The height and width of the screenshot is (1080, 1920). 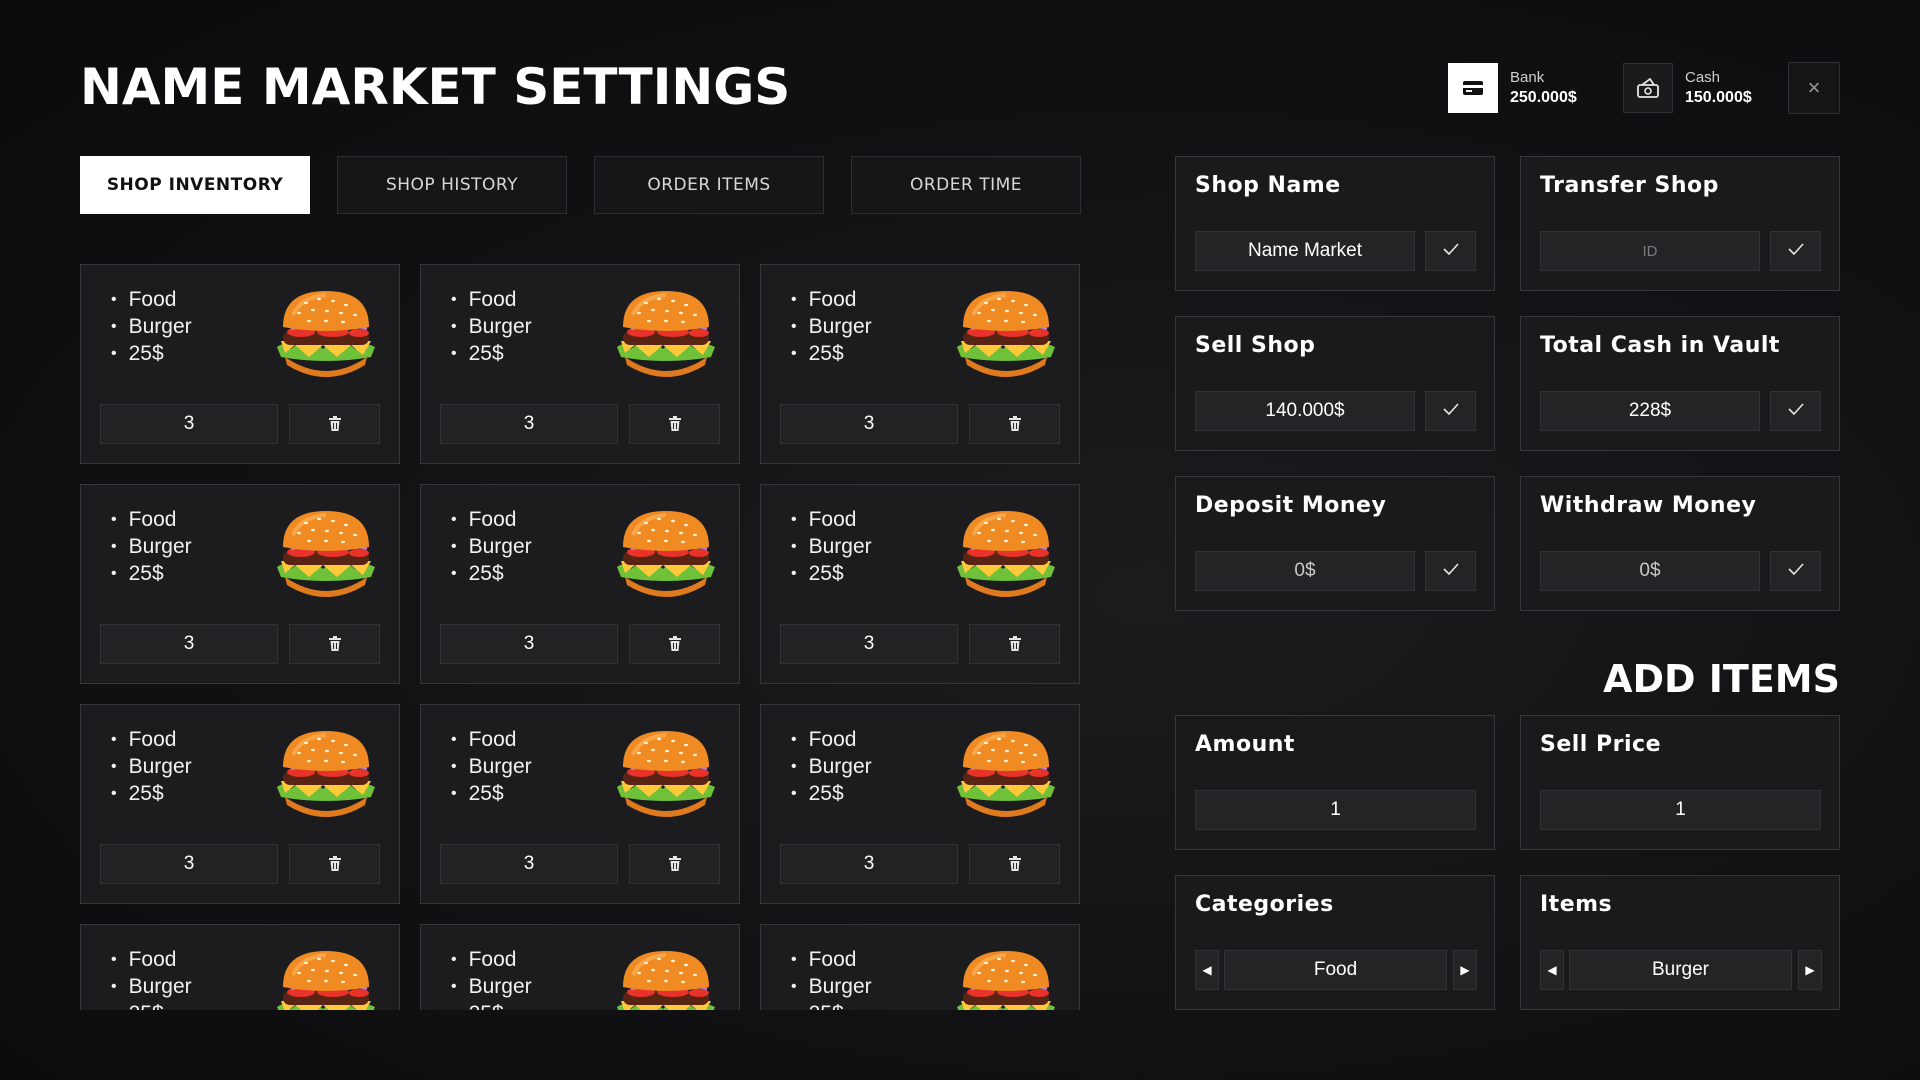 What do you see at coordinates (1680, 782) in the screenshot?
I see `sell-price-panel: Sell Price 1` at bounding box center [1680, 782].